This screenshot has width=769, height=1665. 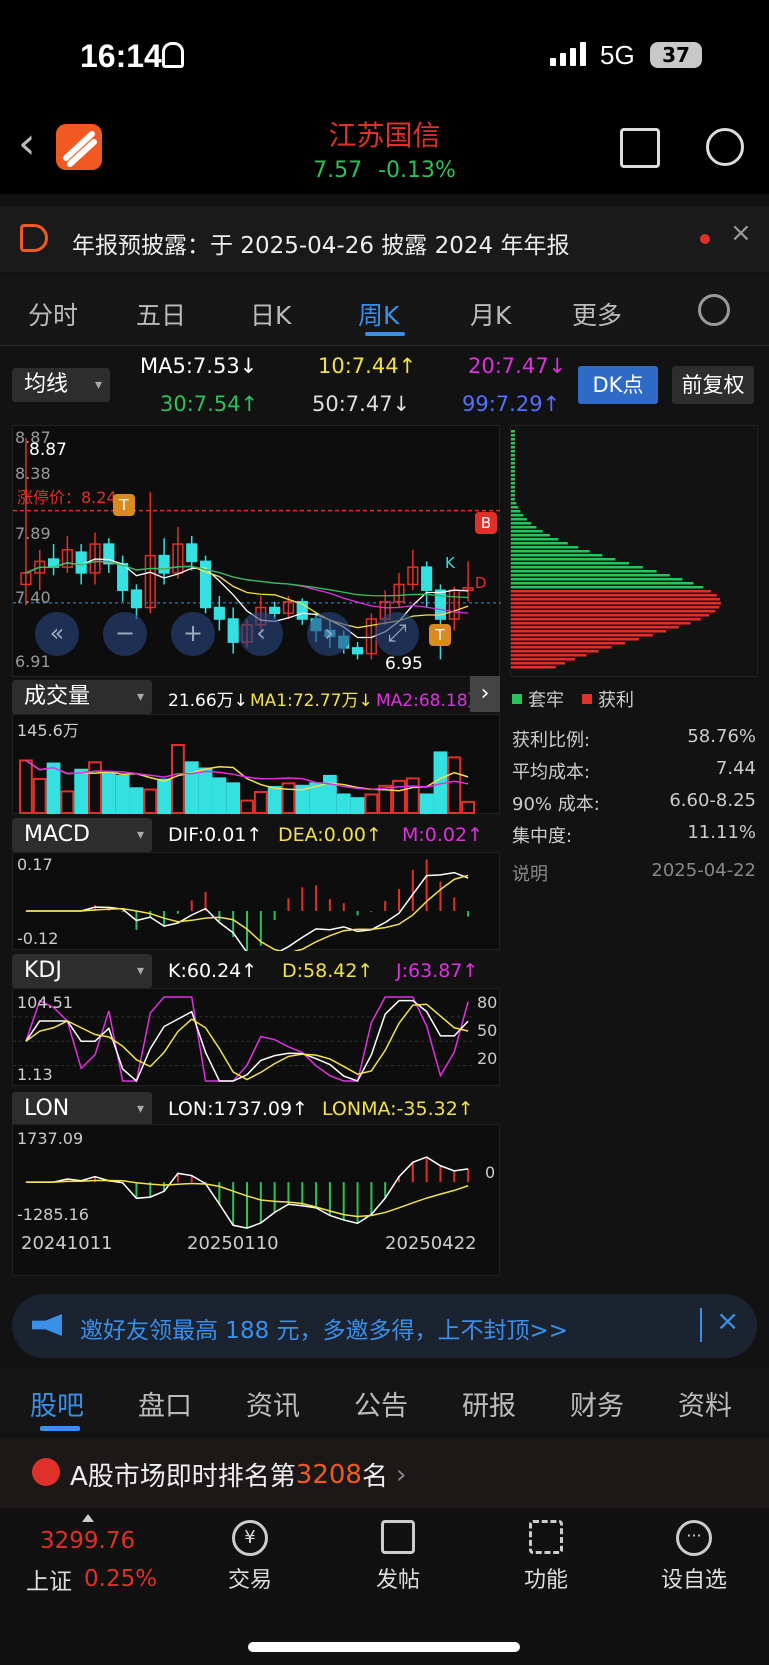 What do you see at coordinates (213, 971) in the screenshot?
I see `kdj-k: K:60.24↑` at bounding box center [213, 971].